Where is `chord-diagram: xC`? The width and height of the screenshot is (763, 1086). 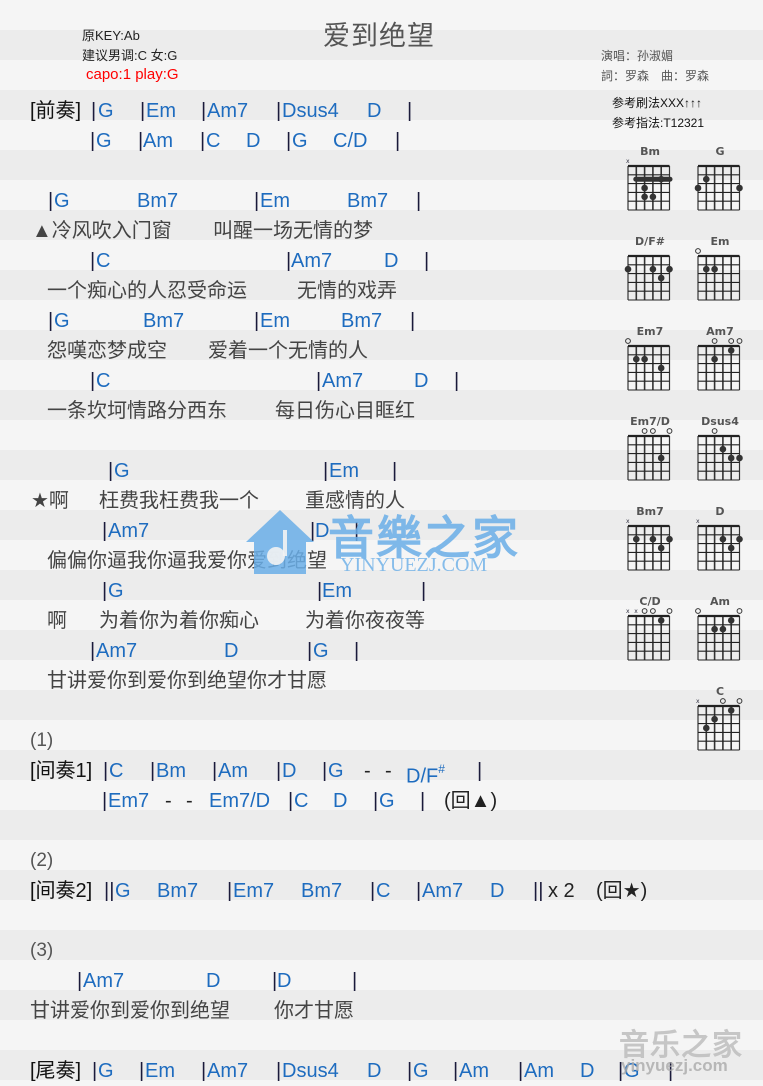
chord-diagram: xC is located at coordinates (723, 723).